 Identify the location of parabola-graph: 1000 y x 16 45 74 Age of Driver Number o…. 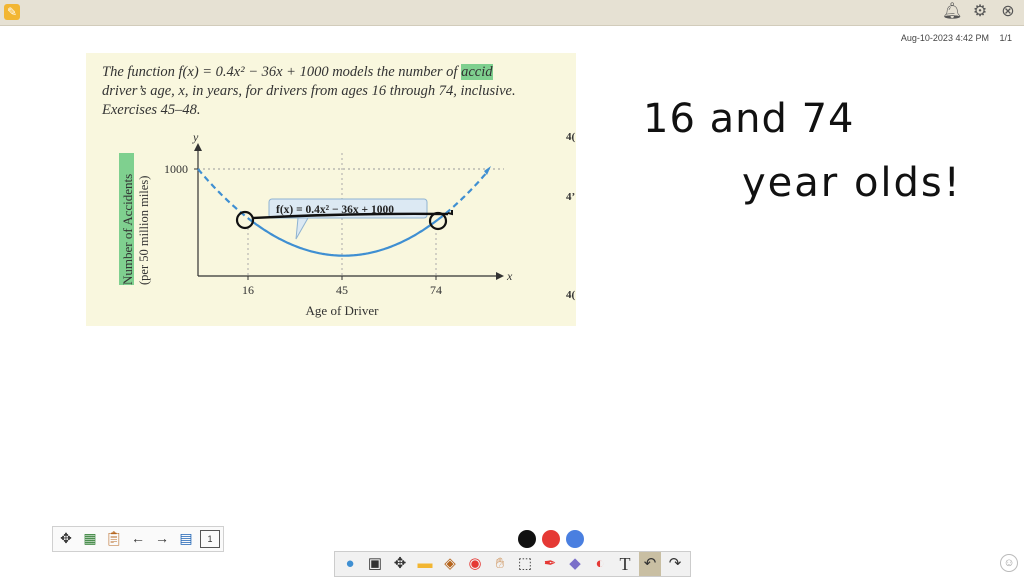
(316, 224).